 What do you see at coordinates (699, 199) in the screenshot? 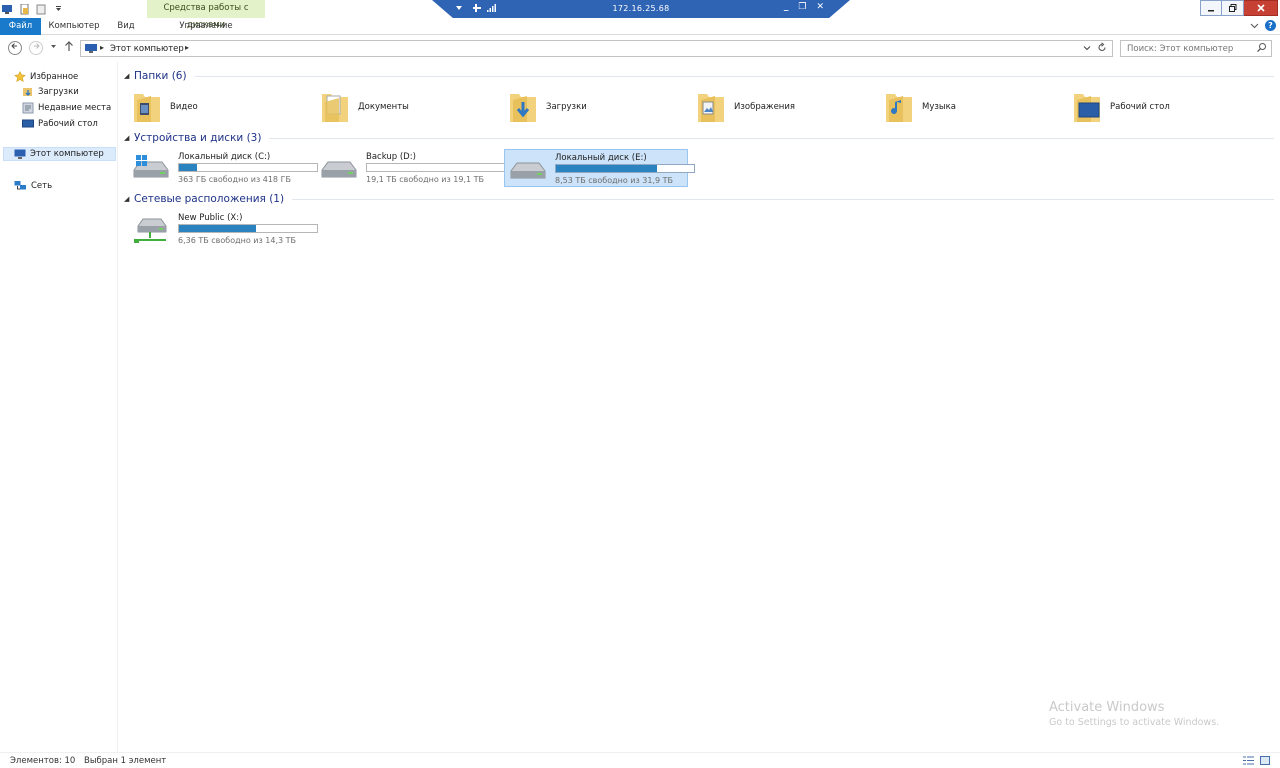
I see `group-header-network: ◢ Сетевые расположения (1)` at bounding box center [699, 199].